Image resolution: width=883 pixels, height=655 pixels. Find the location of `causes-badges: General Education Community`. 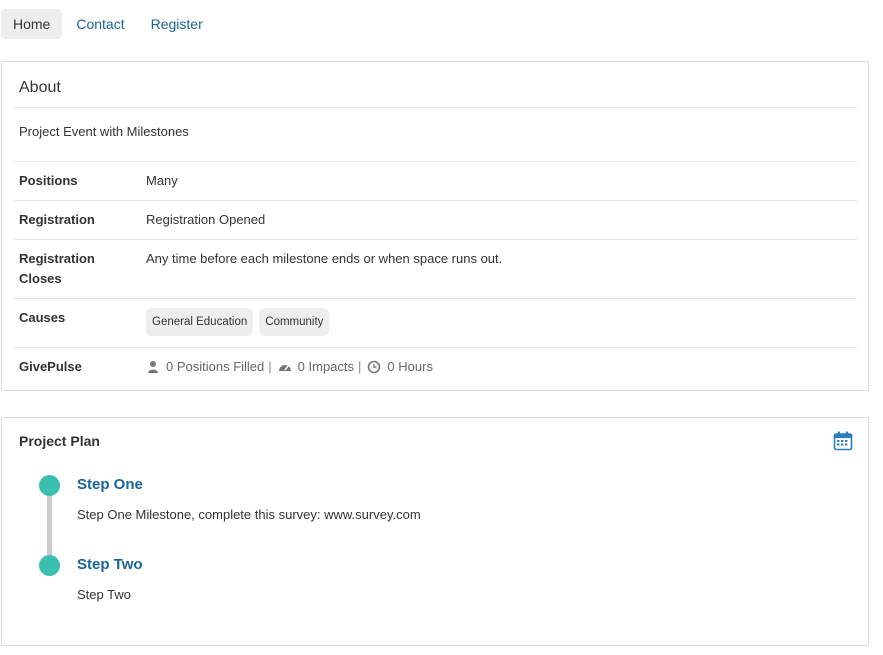

causes-badges: General Education Community is located at coordinates (240, 322).